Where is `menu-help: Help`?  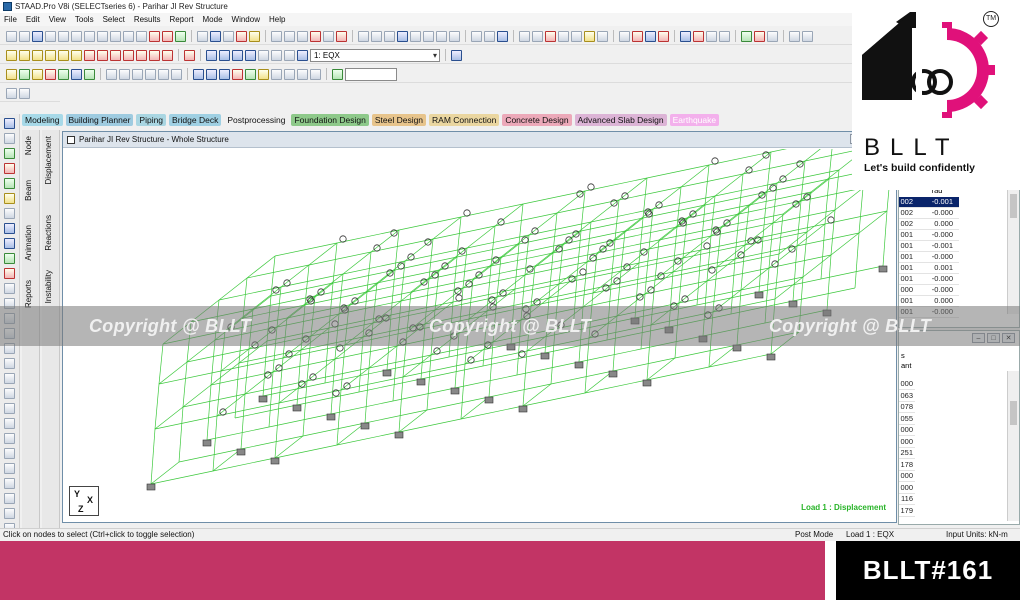 menu-help: Help is located at coordinates (277, 19).